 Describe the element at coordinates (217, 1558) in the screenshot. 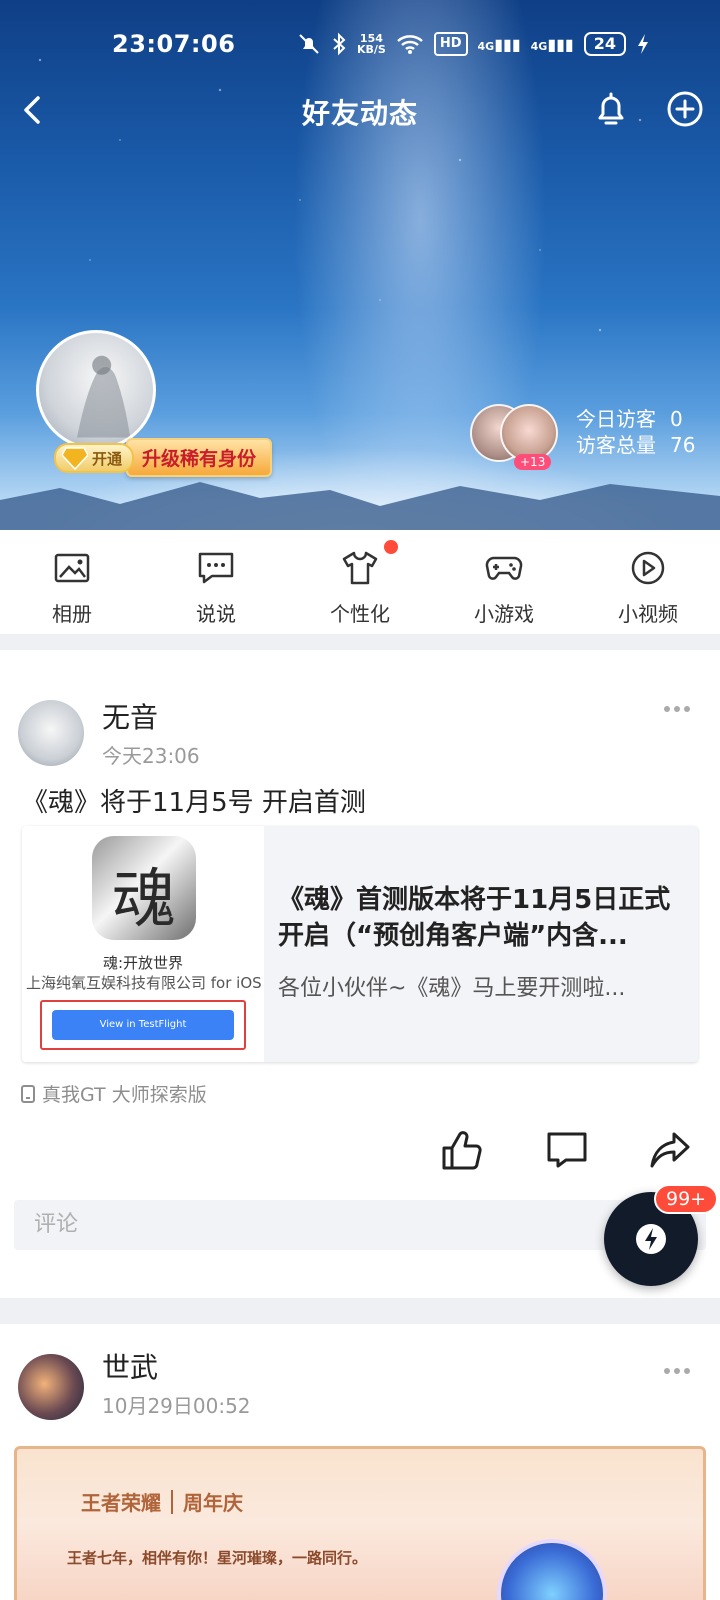

I see `image-slogan: 王者七年，相伴有你！星河璀璨，一路同行。` at that location.